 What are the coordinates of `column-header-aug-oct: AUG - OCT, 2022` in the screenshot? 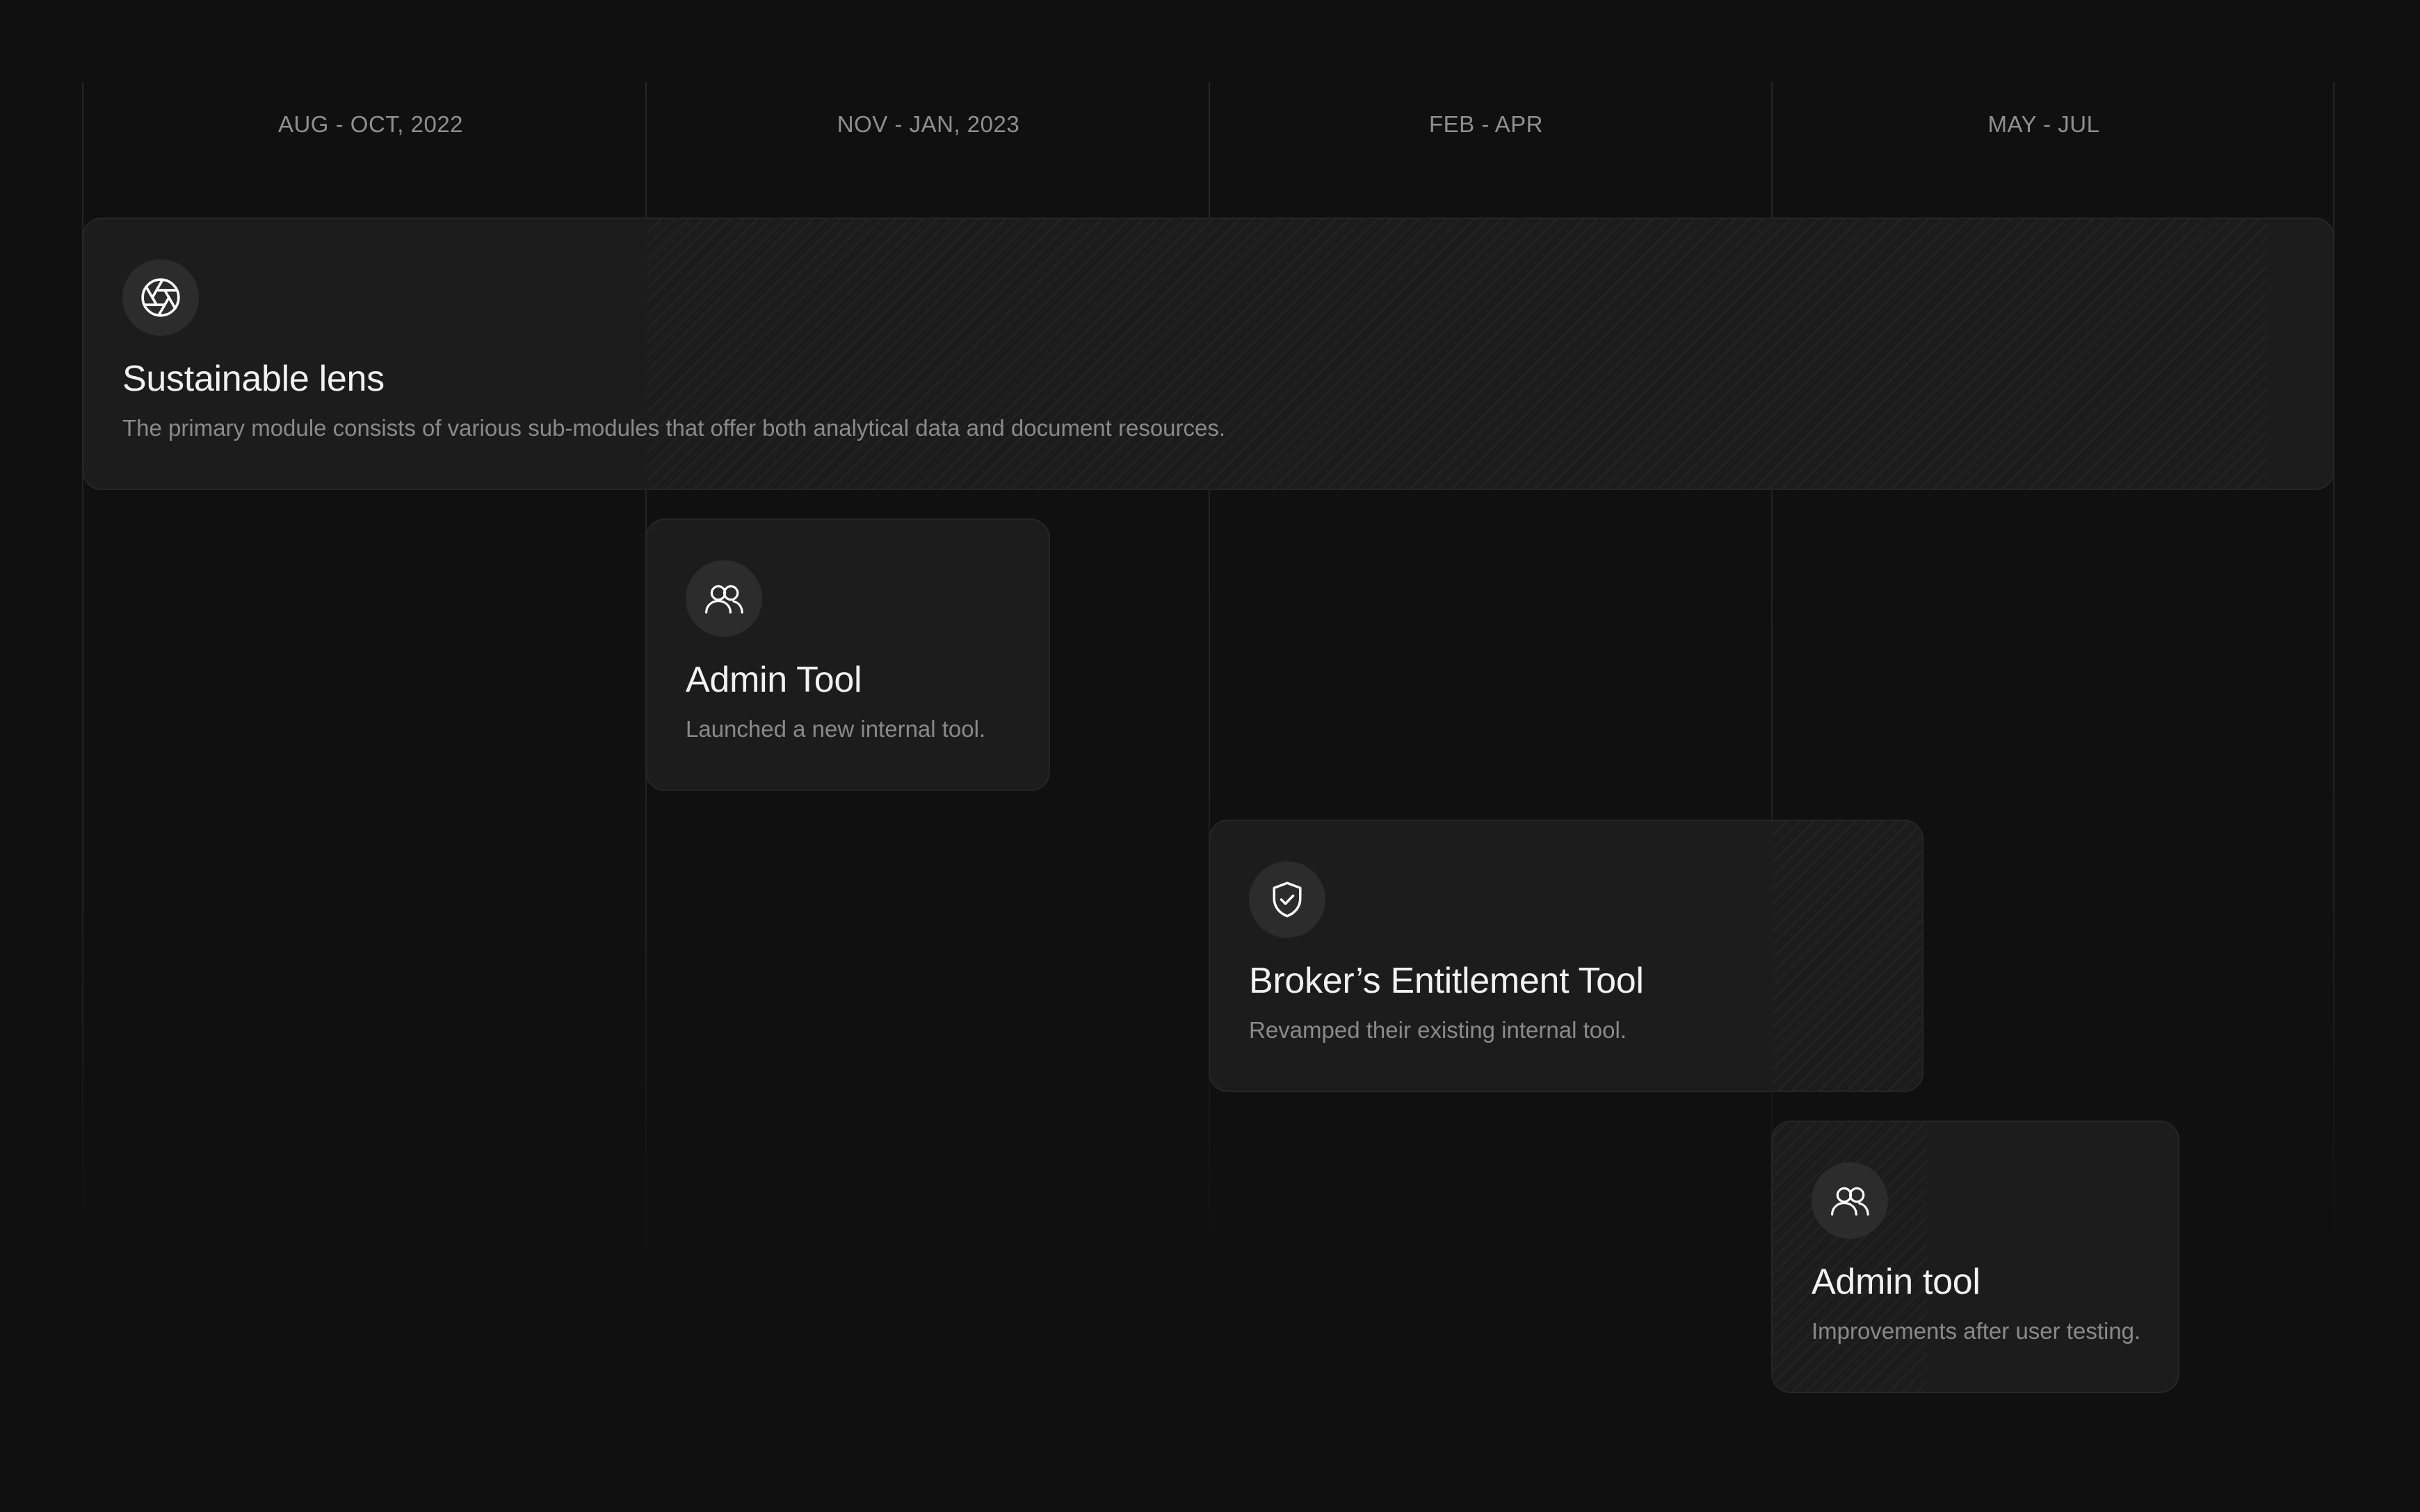 It's located at (370, 124).